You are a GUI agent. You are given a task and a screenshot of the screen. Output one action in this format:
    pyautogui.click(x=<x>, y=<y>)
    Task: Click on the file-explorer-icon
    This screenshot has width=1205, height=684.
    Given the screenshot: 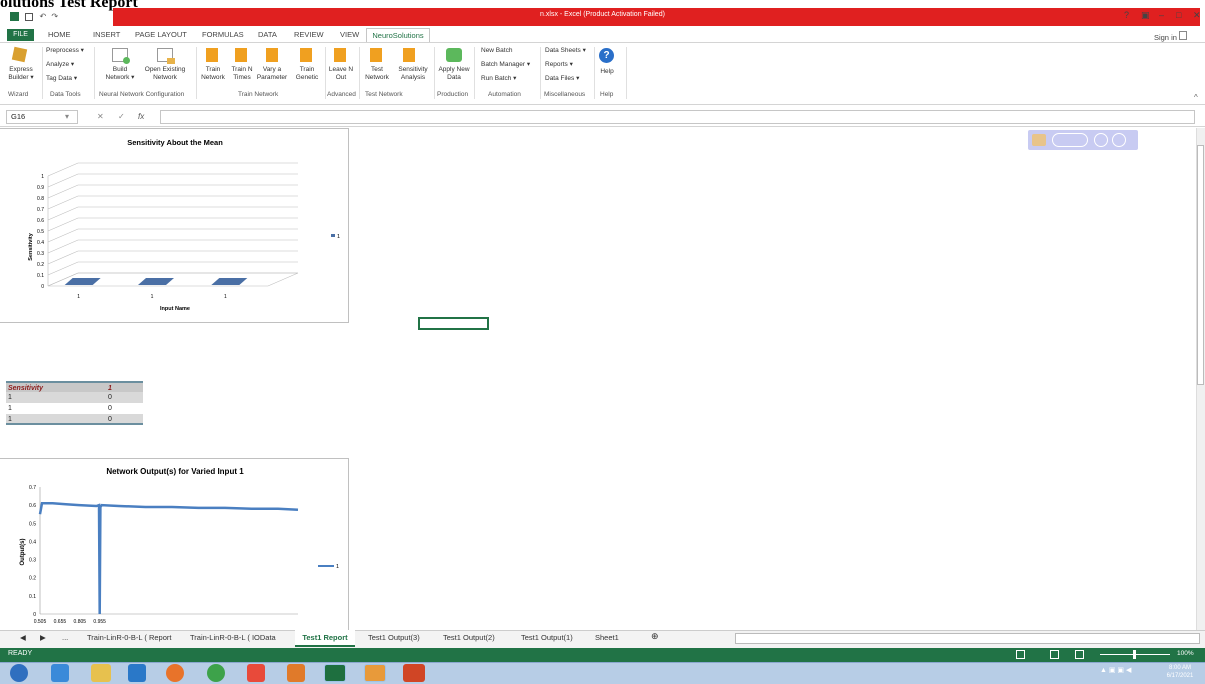 What is the action you would take?
    pyautogui.click(x=101, y=673)
    